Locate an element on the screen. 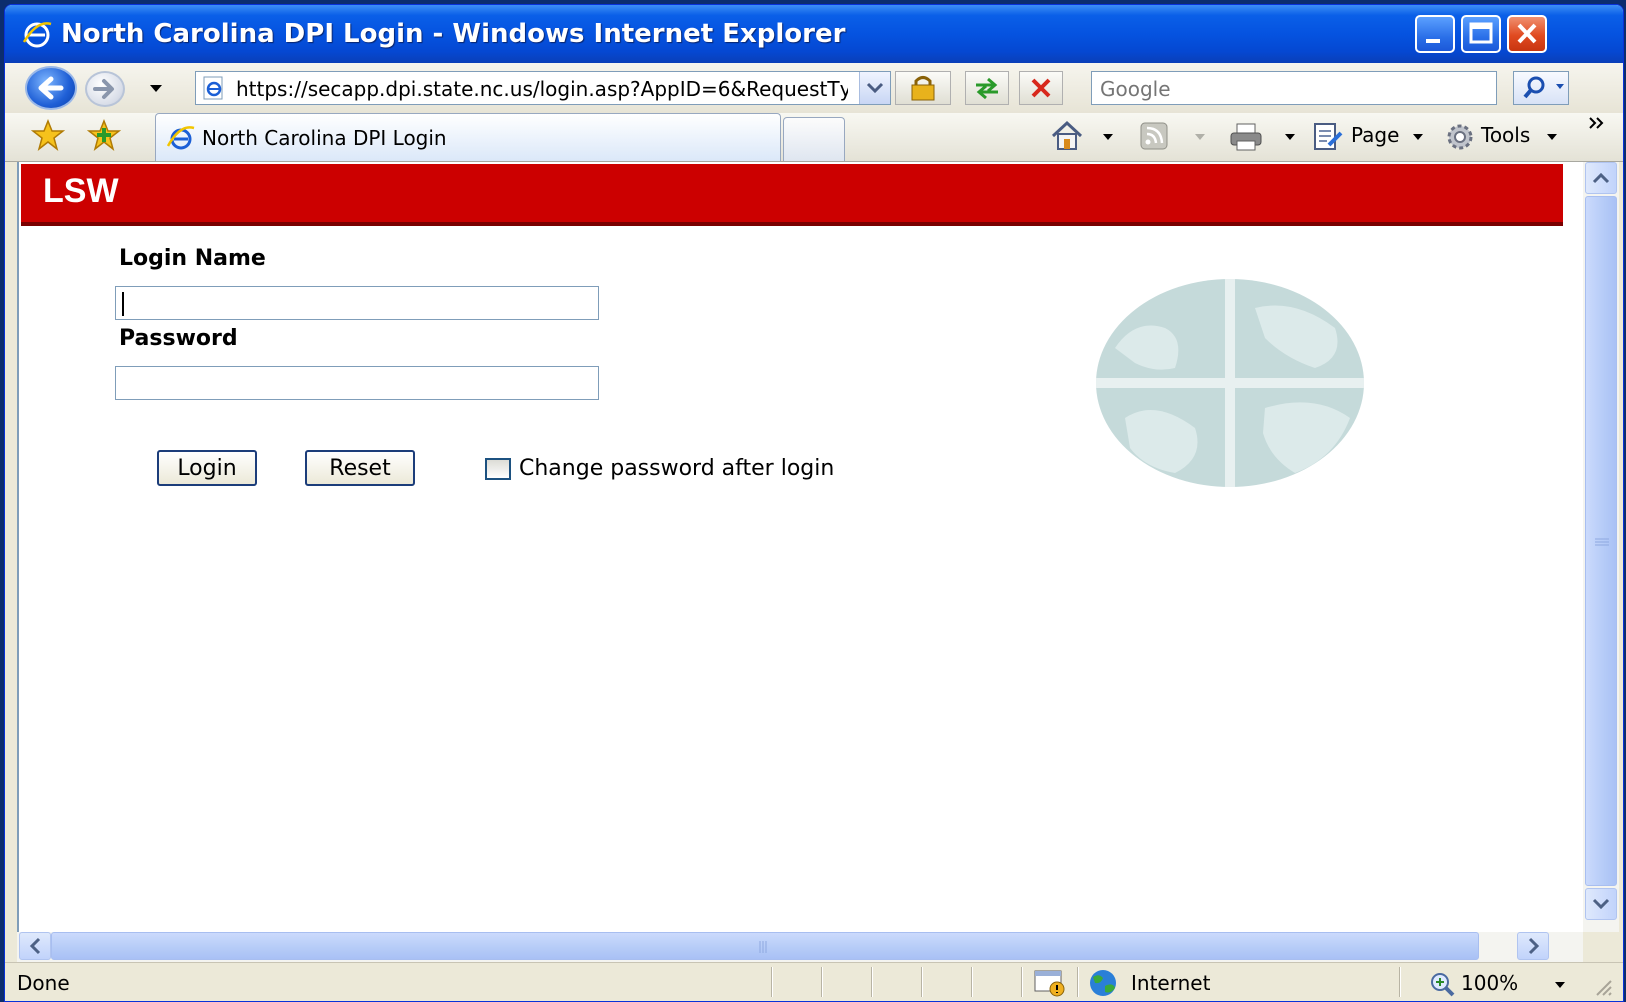 This screenshot has width=1626, height=1002. chevron-left-icon is located at coordinates (35, 946).